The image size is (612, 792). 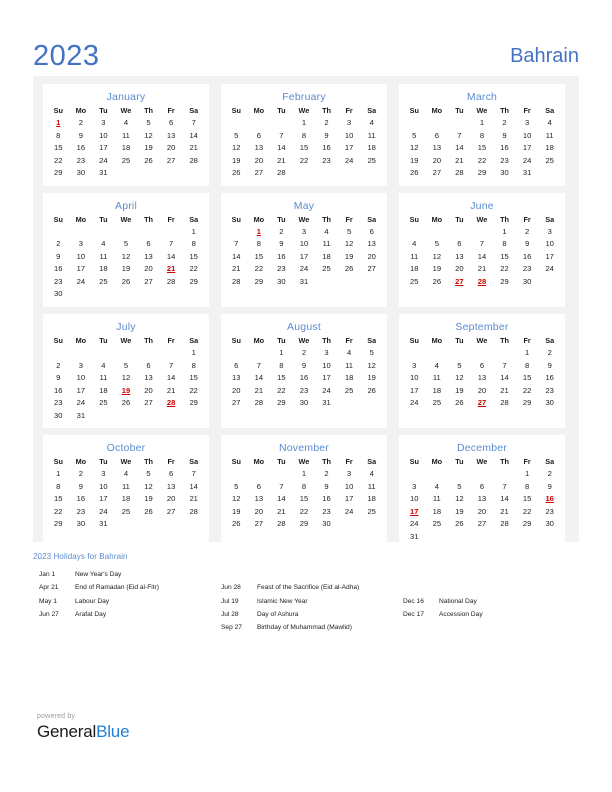 I want to click on day-cell: 5, so click(x=236, y=487).